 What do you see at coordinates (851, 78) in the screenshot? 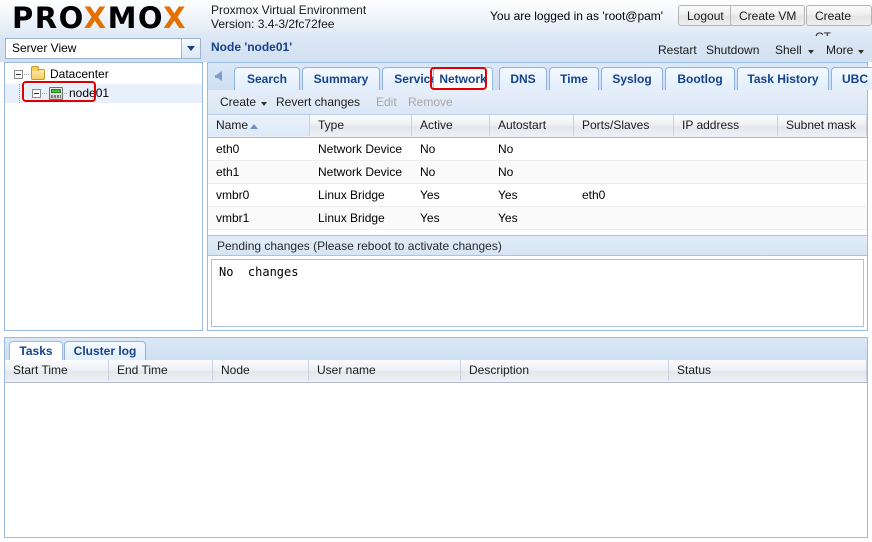
I see `tab-ubc: UBC` at bounding box center [851, 78].